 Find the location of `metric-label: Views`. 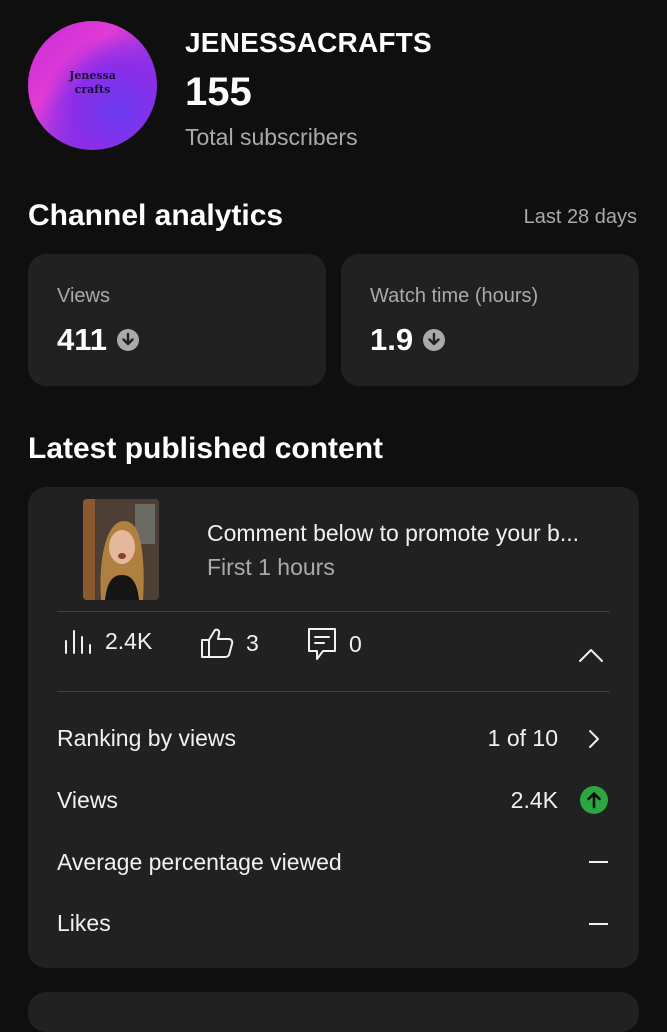

metric-label: Views is located at coordinates (83, 296).